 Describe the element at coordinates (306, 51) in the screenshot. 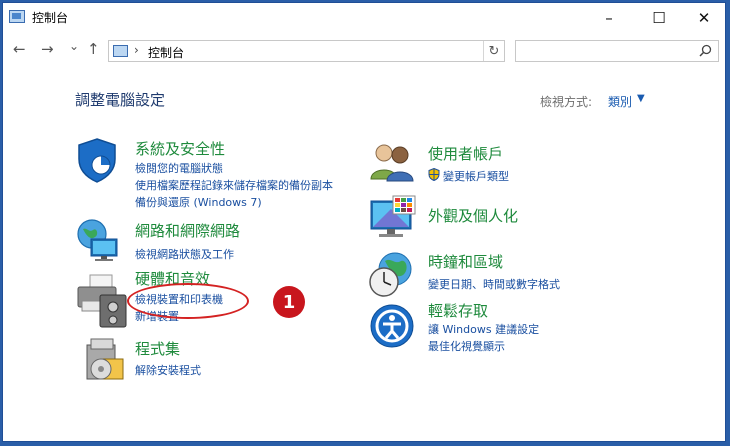

I see `address-bar: › 控制台 ↻` at that location.